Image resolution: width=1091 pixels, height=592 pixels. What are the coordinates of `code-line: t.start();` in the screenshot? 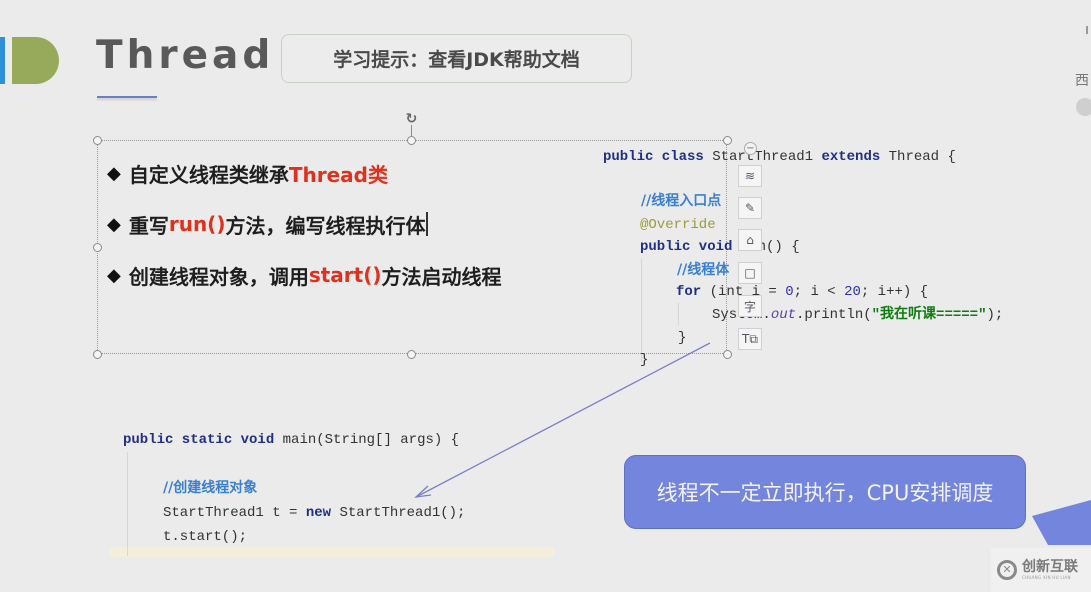 It's located at (205, 537).